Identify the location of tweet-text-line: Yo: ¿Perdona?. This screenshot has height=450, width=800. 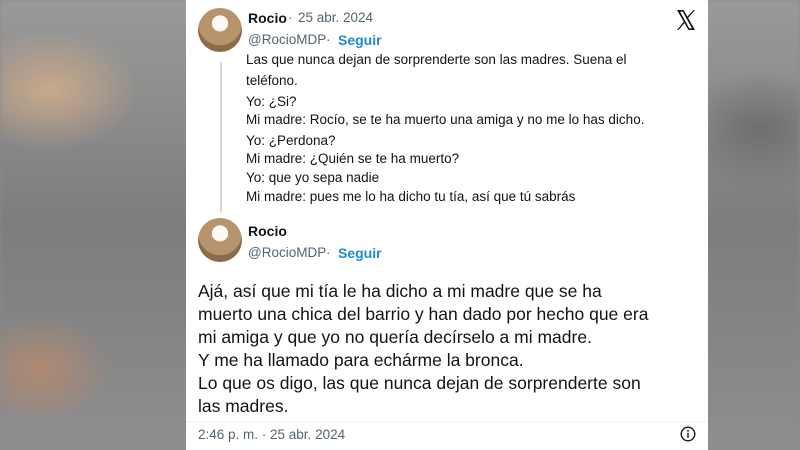
(291, 140).